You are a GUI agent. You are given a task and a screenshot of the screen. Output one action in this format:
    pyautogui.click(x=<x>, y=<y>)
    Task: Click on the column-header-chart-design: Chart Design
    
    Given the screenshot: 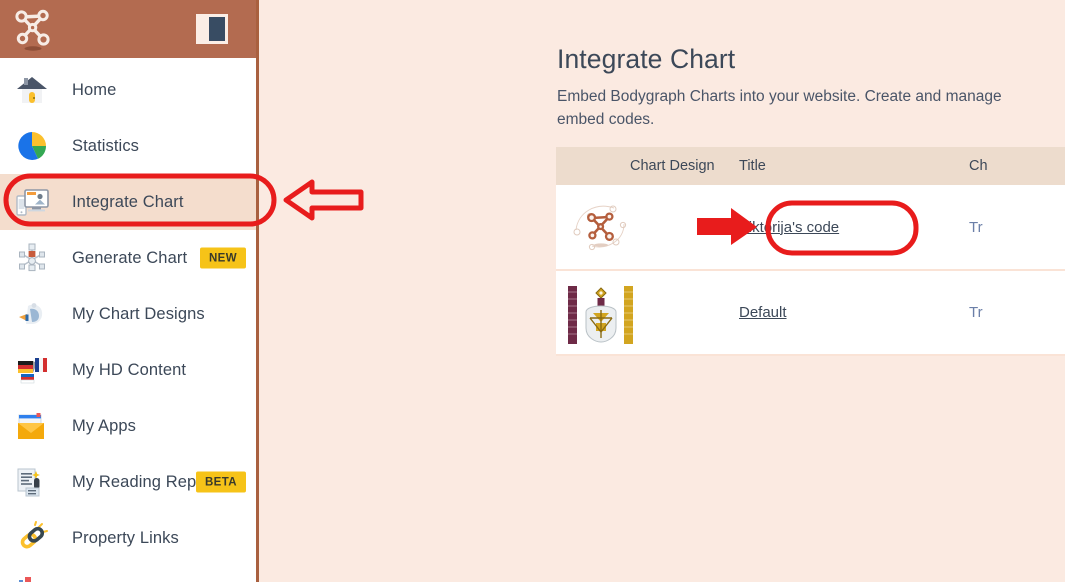 What is the action you would take?
    pyautogui.click(x=642, y=166)
    